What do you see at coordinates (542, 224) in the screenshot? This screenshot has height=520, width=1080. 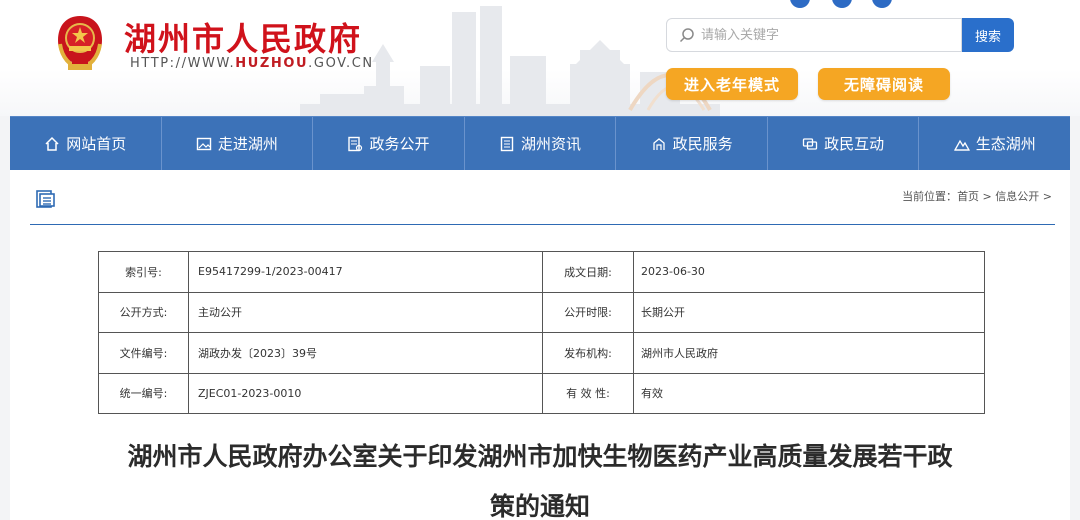 I see `section-divider` at bounding box center [542, 224].